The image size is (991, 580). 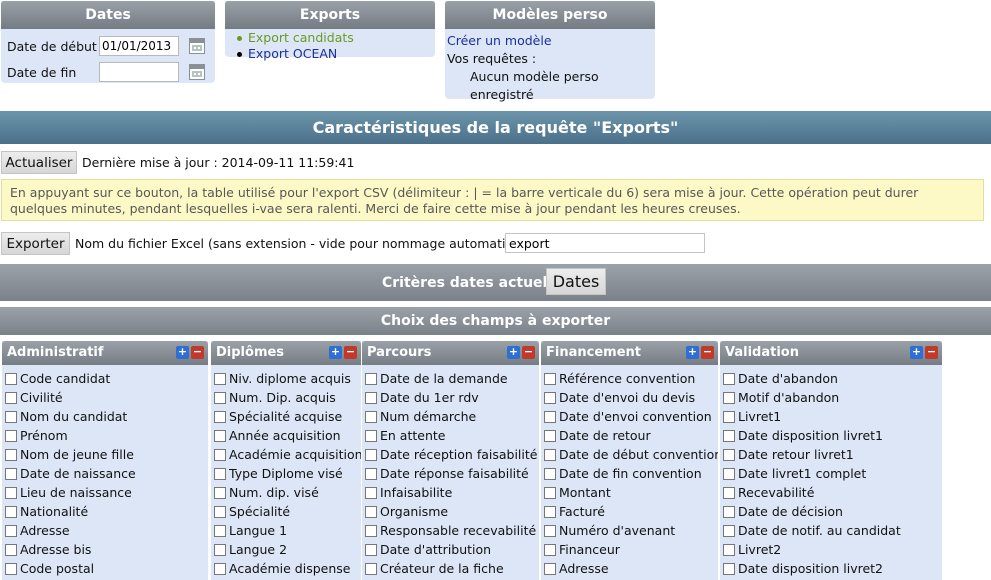 I want to click on field-option: Motif d'abandon, so click(x=832, y=397).